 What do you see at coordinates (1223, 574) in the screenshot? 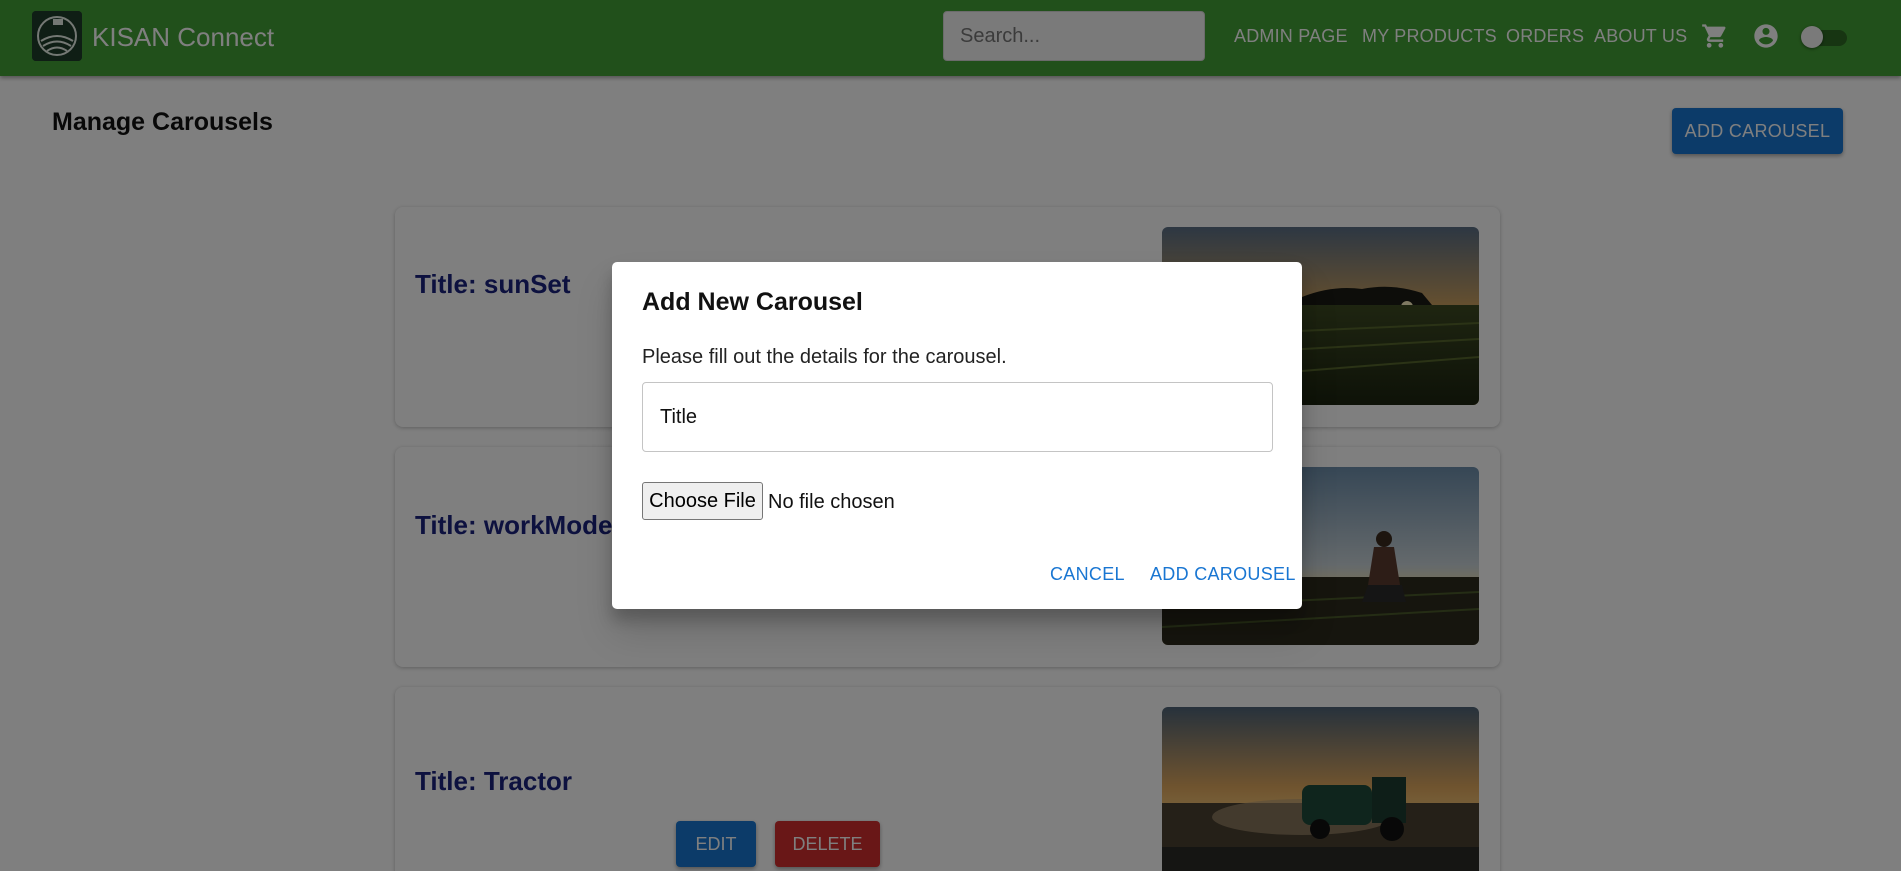
I see `submit-add-carousel-button: ADD CAROUSEL` at bounding box center [1223, 574].